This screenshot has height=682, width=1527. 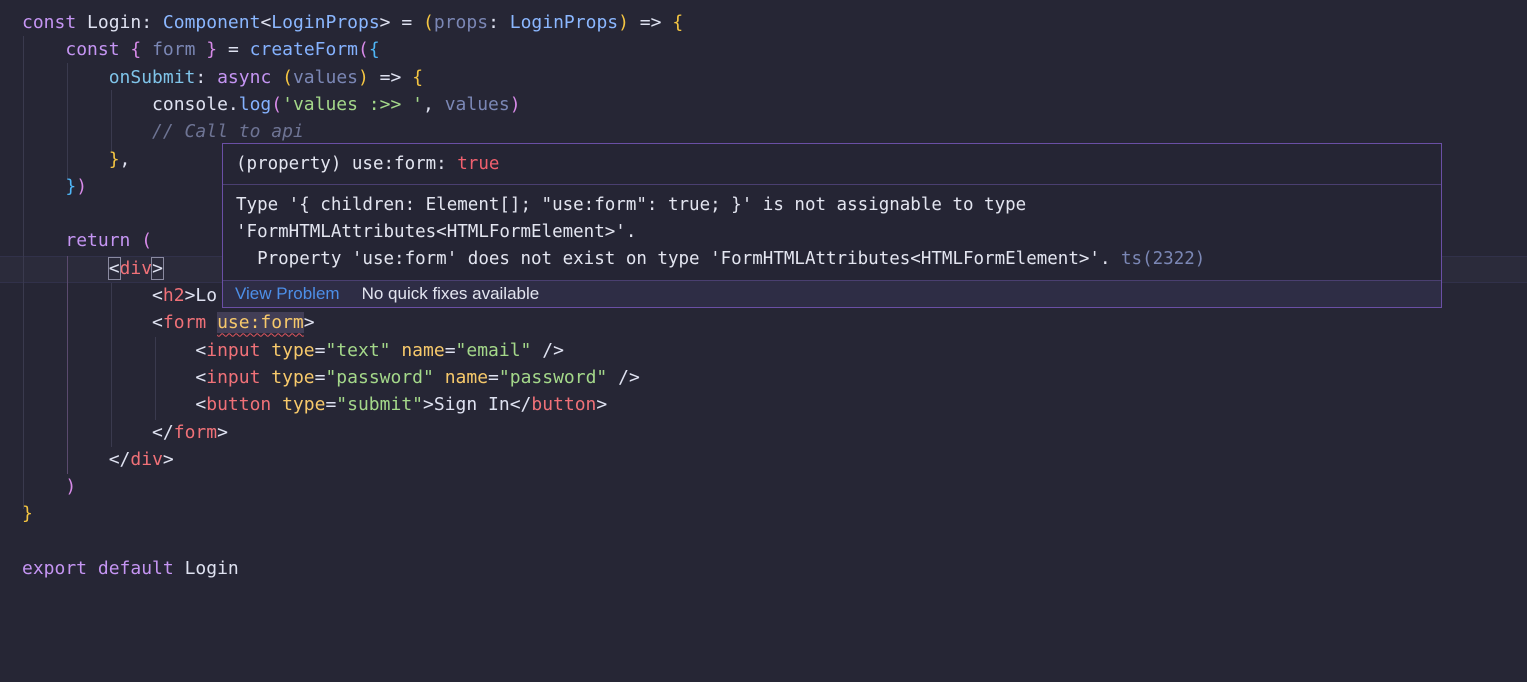 I want to click on hover-message-line: 'FormHTMLAttributes<HTMLFormElement>'., so click(x=436, y=232).